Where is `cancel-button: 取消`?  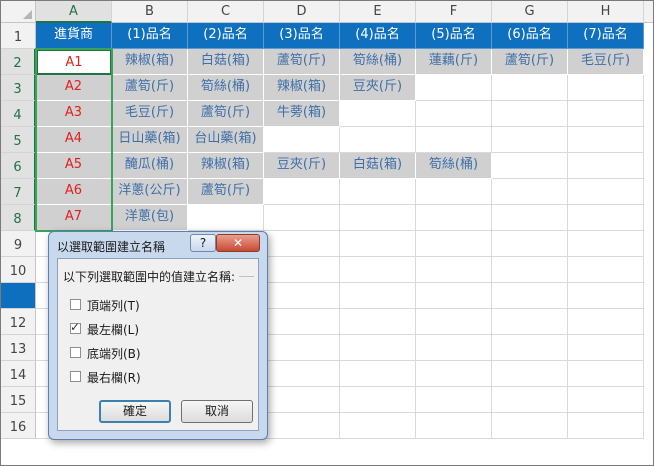 cancel-button: 取消 is located at coordinates (217, 411).